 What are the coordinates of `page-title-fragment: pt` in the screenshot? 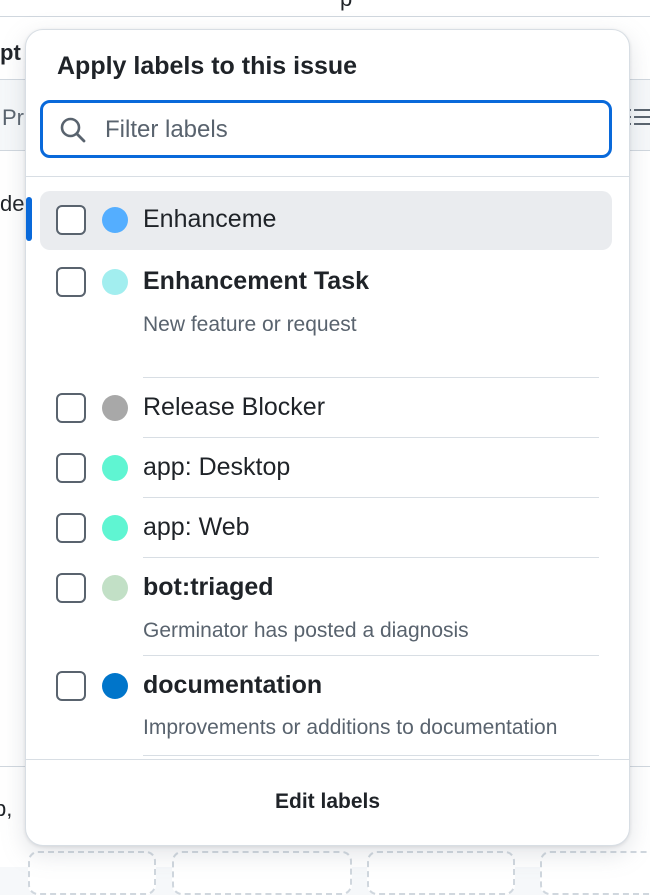 It's located at (10, 52).